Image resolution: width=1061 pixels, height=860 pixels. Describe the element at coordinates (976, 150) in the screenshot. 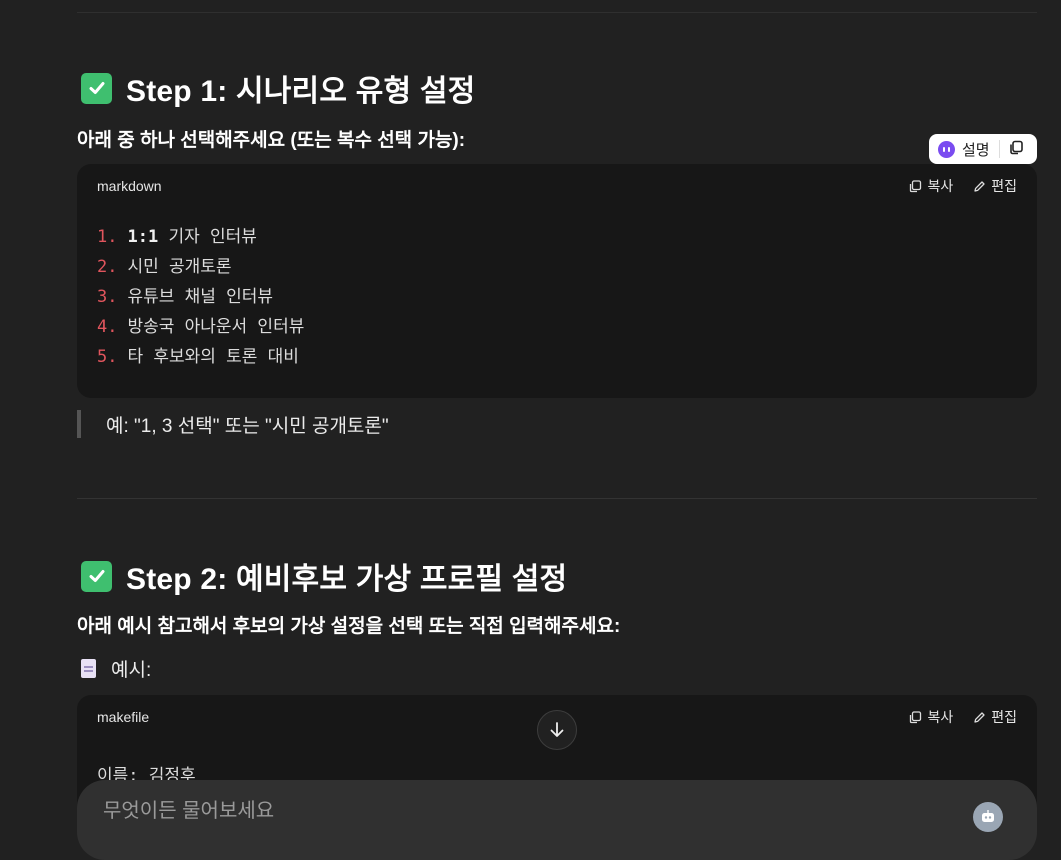

I see `explain-label: 설명` at that location.